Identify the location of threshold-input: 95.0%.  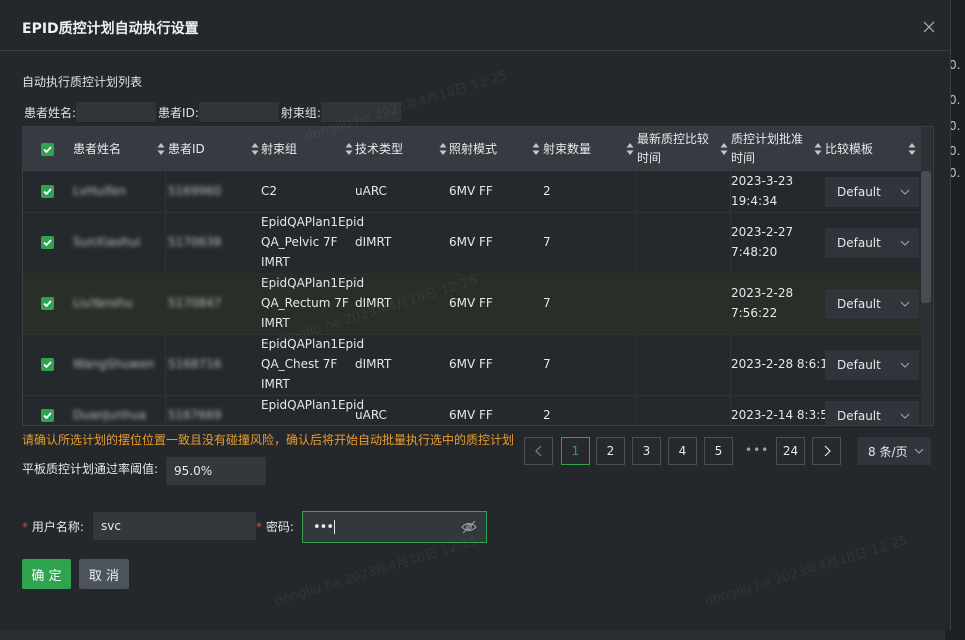
(216, 471).